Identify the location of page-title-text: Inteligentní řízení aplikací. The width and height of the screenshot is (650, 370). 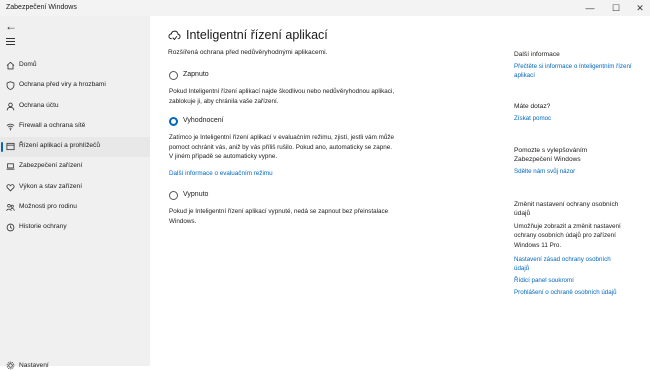
(257, 35).